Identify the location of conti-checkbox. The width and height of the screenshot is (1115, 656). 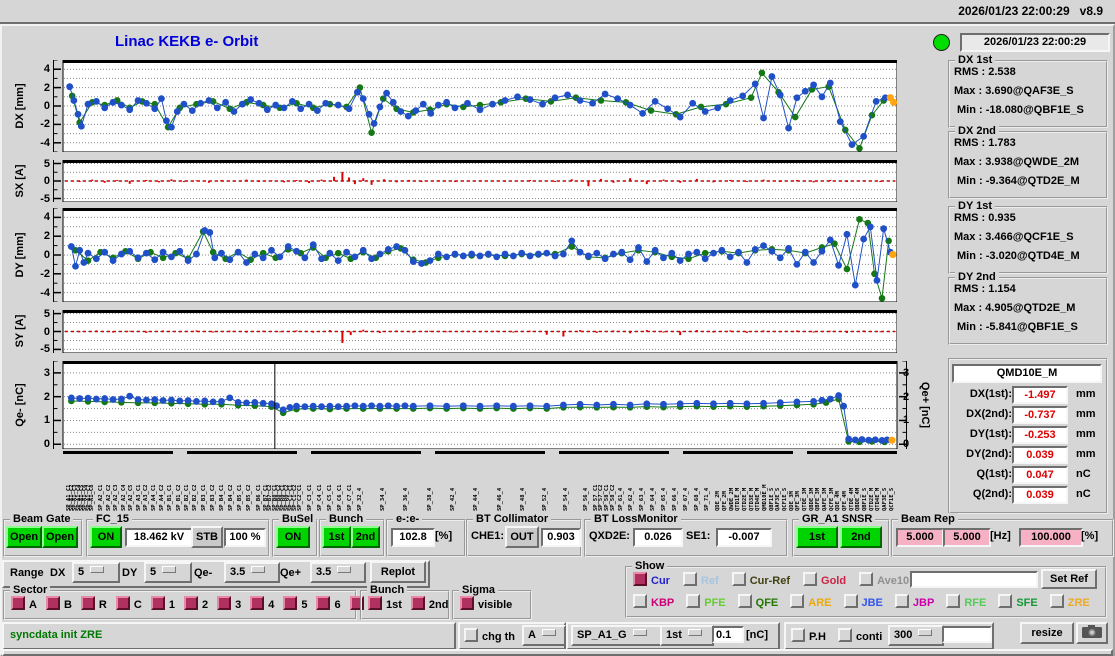
(845, 635).